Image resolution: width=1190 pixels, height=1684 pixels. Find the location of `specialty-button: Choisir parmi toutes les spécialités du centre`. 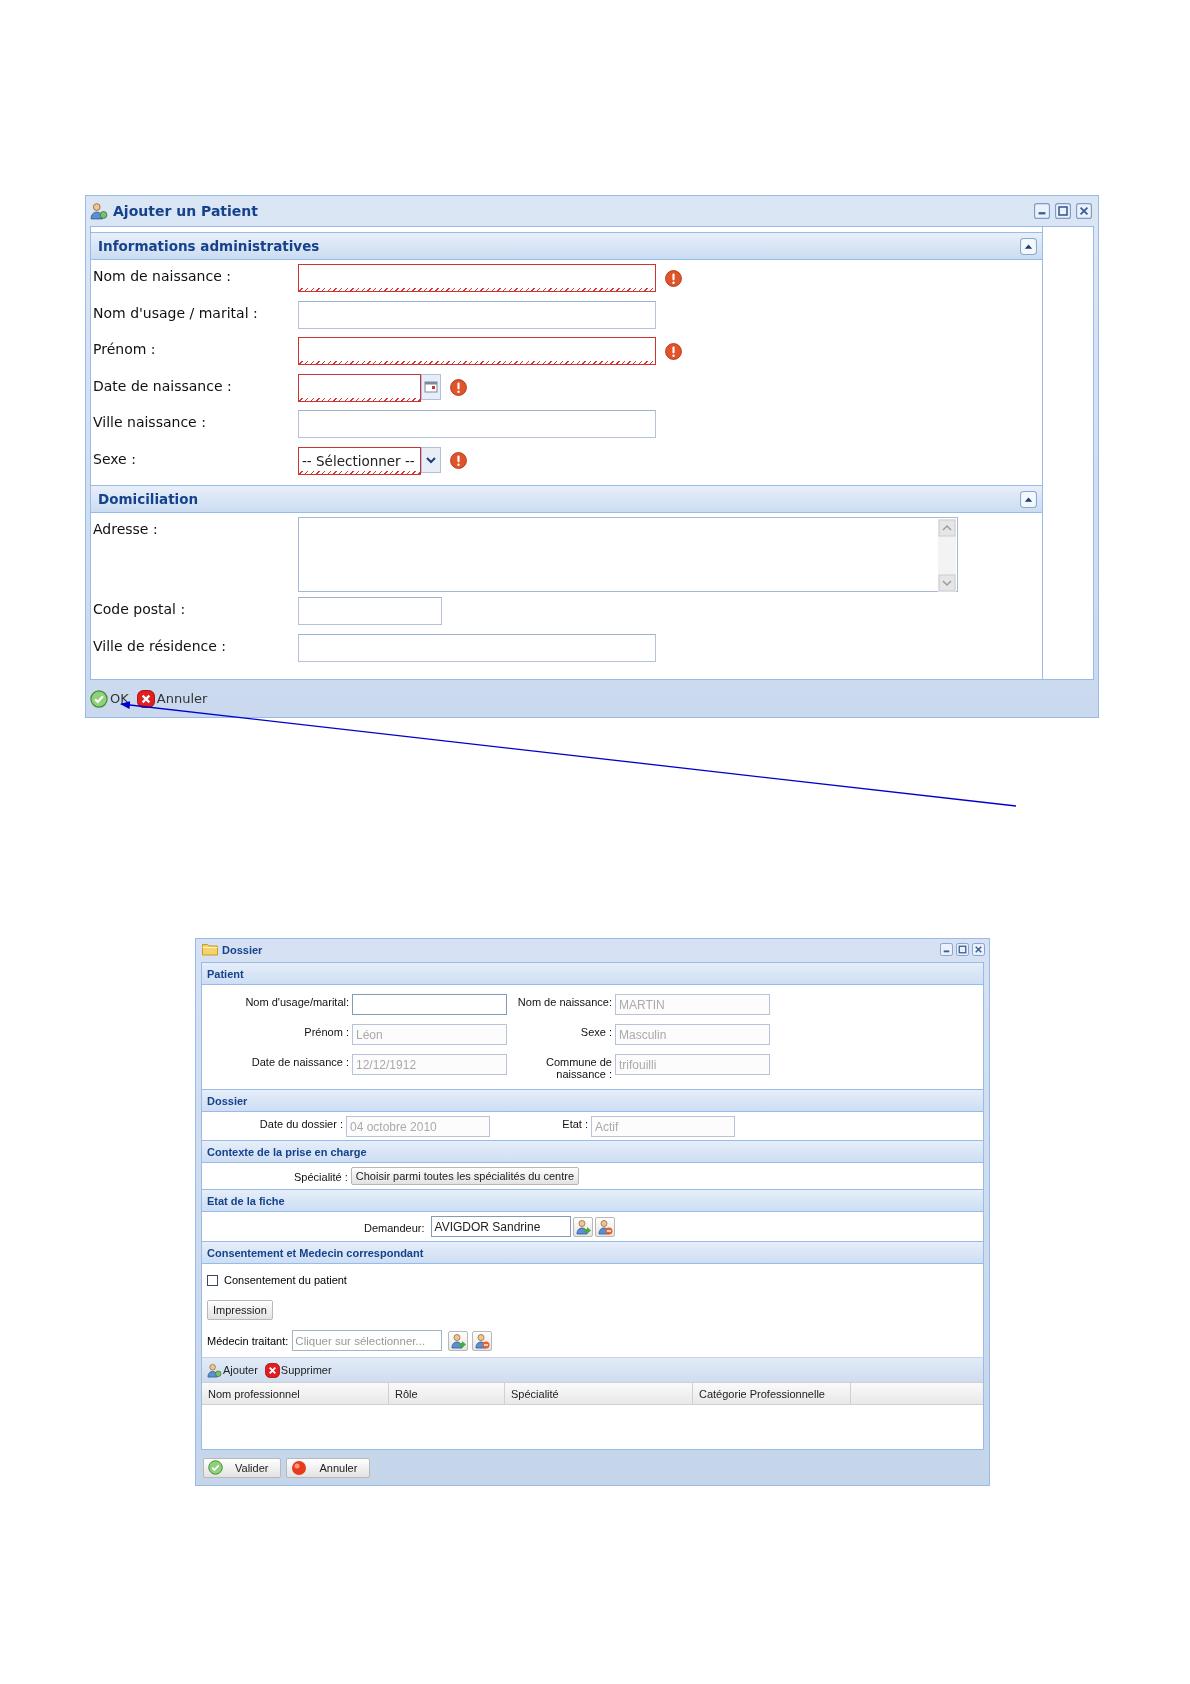

specialty-button: Choisir parmi toutes les spécialités du centre is located at coordinates (465, 1176).